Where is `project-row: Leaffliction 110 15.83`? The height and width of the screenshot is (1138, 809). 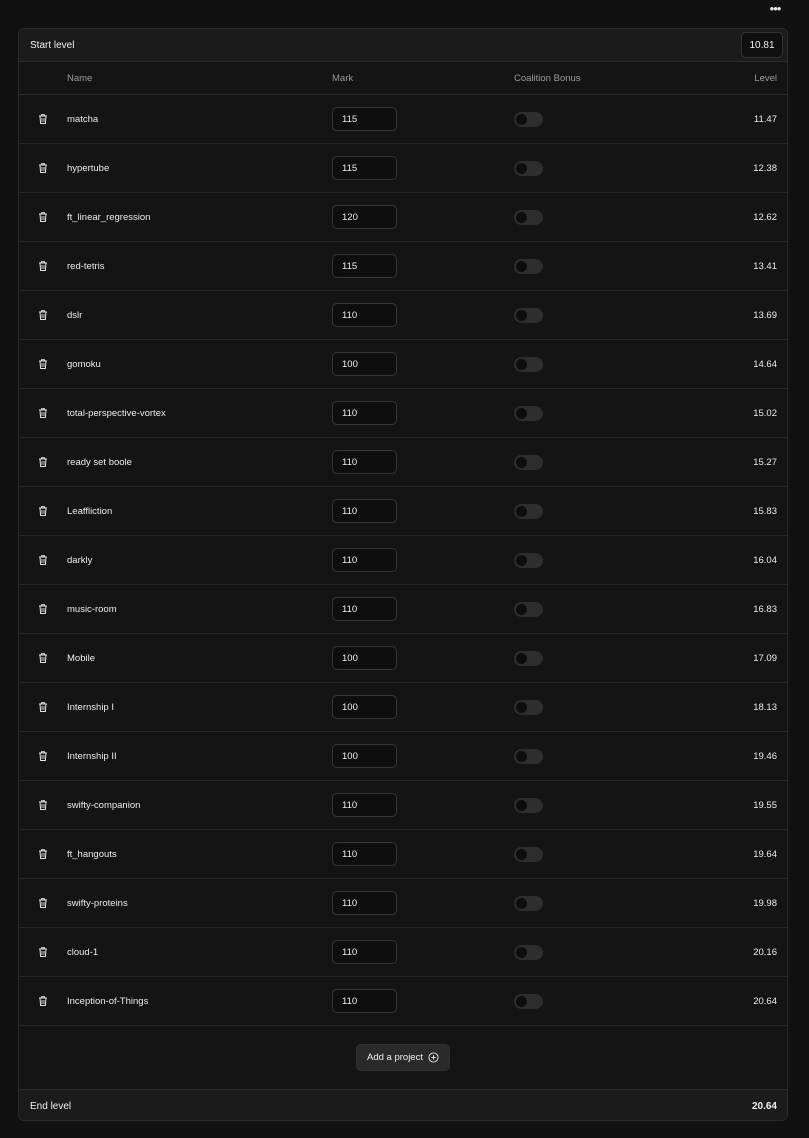 project-row: Leaffliction 110 15.83 is located at coordinates (403, 511).